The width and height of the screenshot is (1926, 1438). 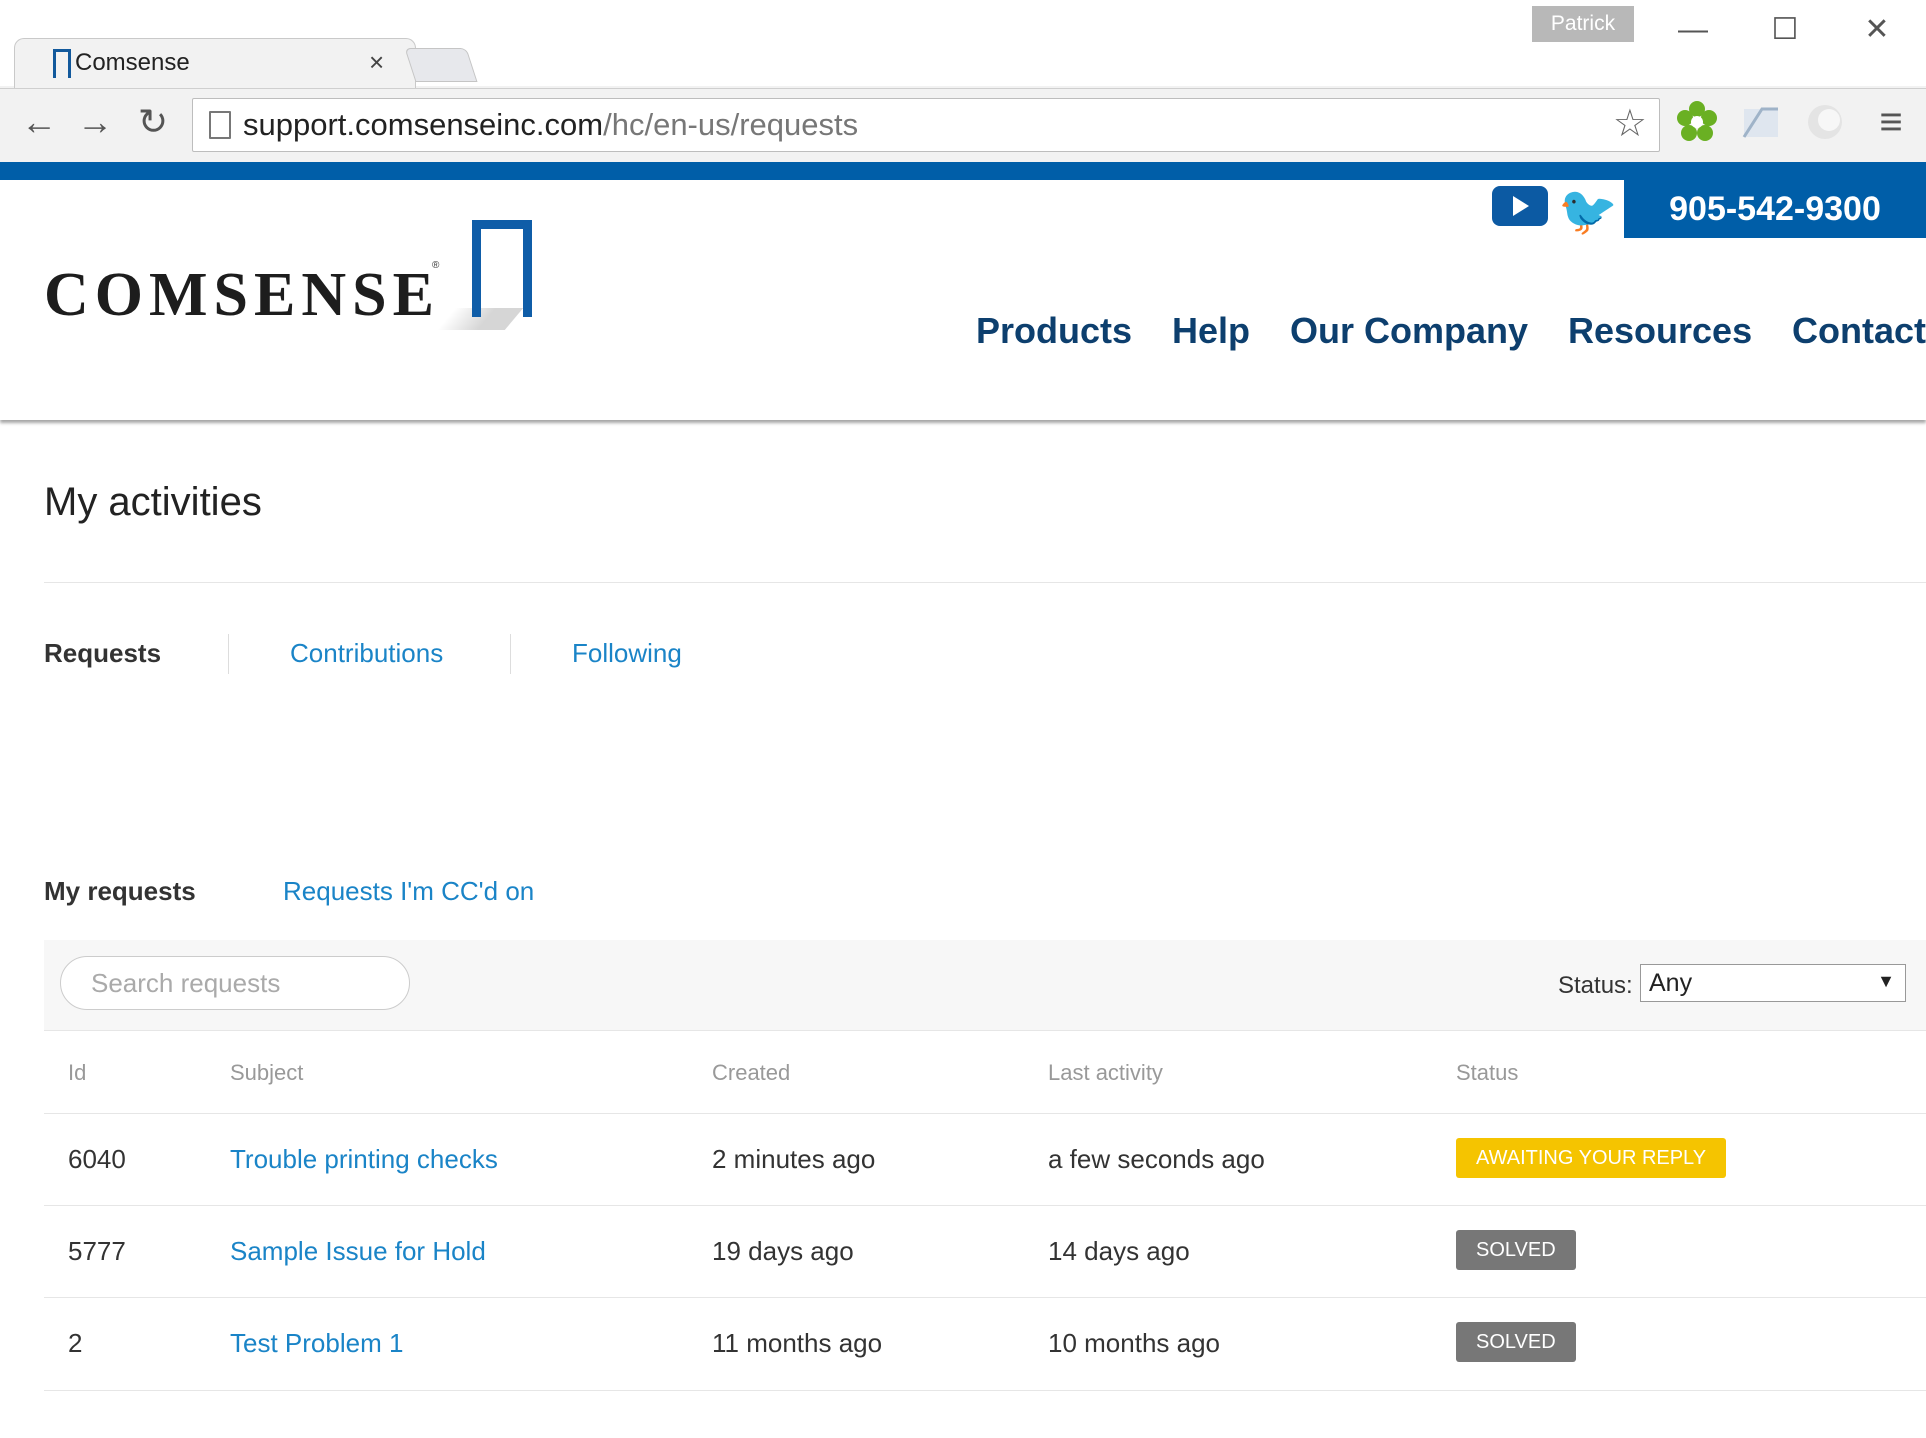 I want to click on request-id: 5777, so click(x=97, y=1251).